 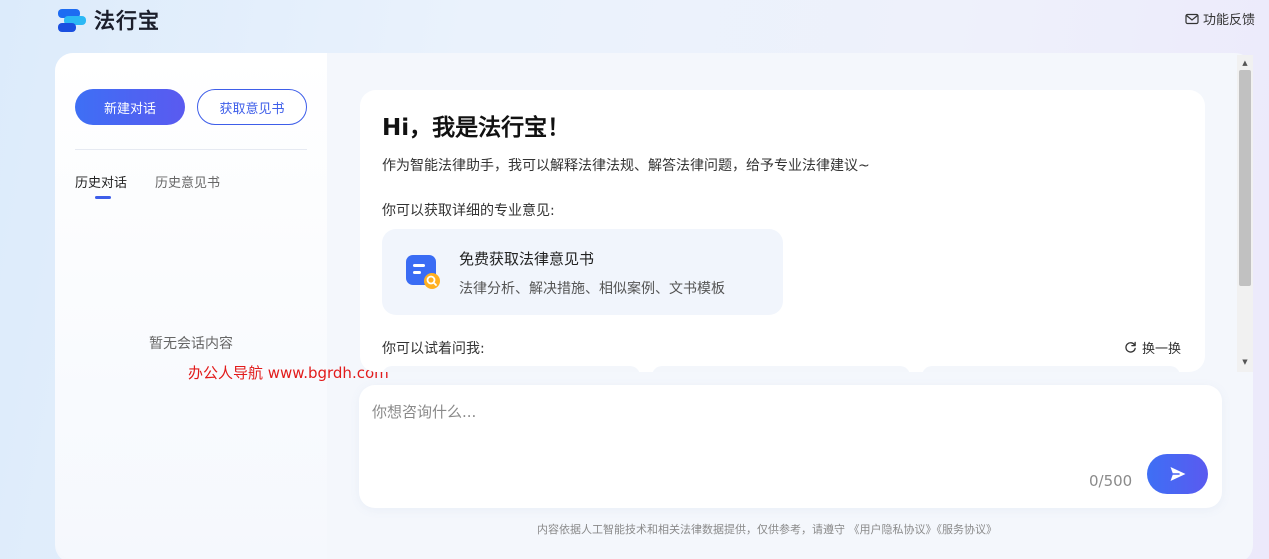 What do you see at coordinates (252, 107) in the screenshot?
I see `get-opinion-button: 获取意见书` at bounding box center [252, 107].